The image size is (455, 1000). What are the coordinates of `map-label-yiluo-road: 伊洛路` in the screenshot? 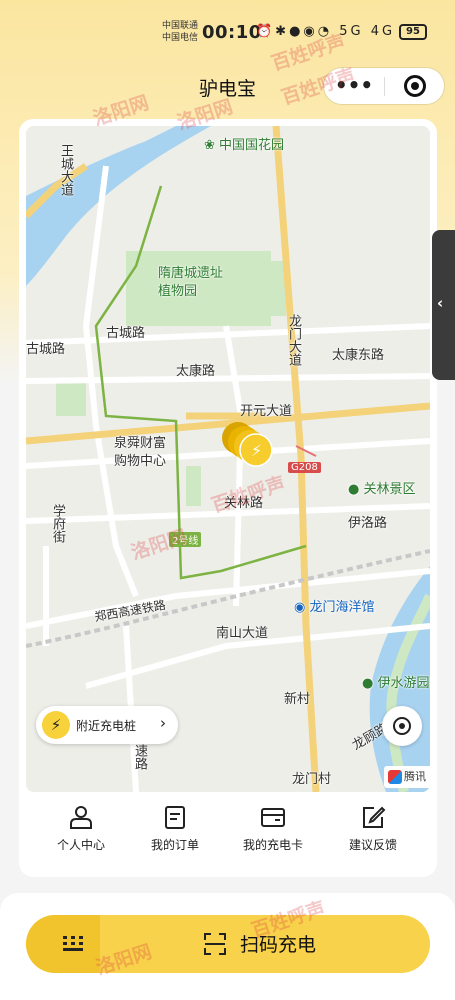 It's located at (368, 523).